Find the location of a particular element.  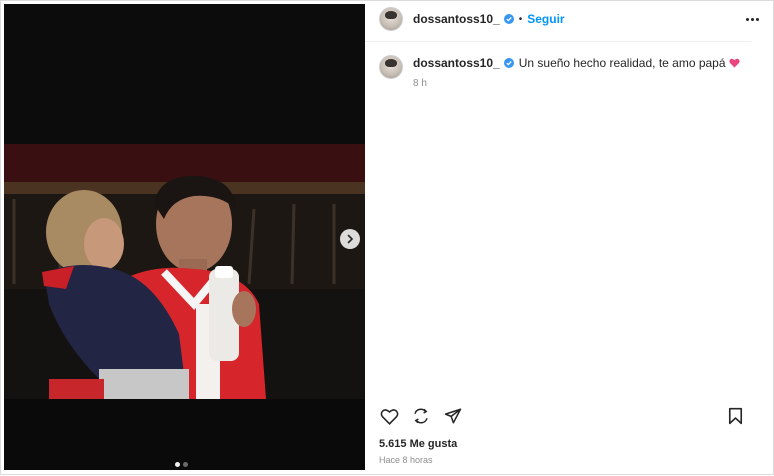

share-button is located at coordinates (453, 416).